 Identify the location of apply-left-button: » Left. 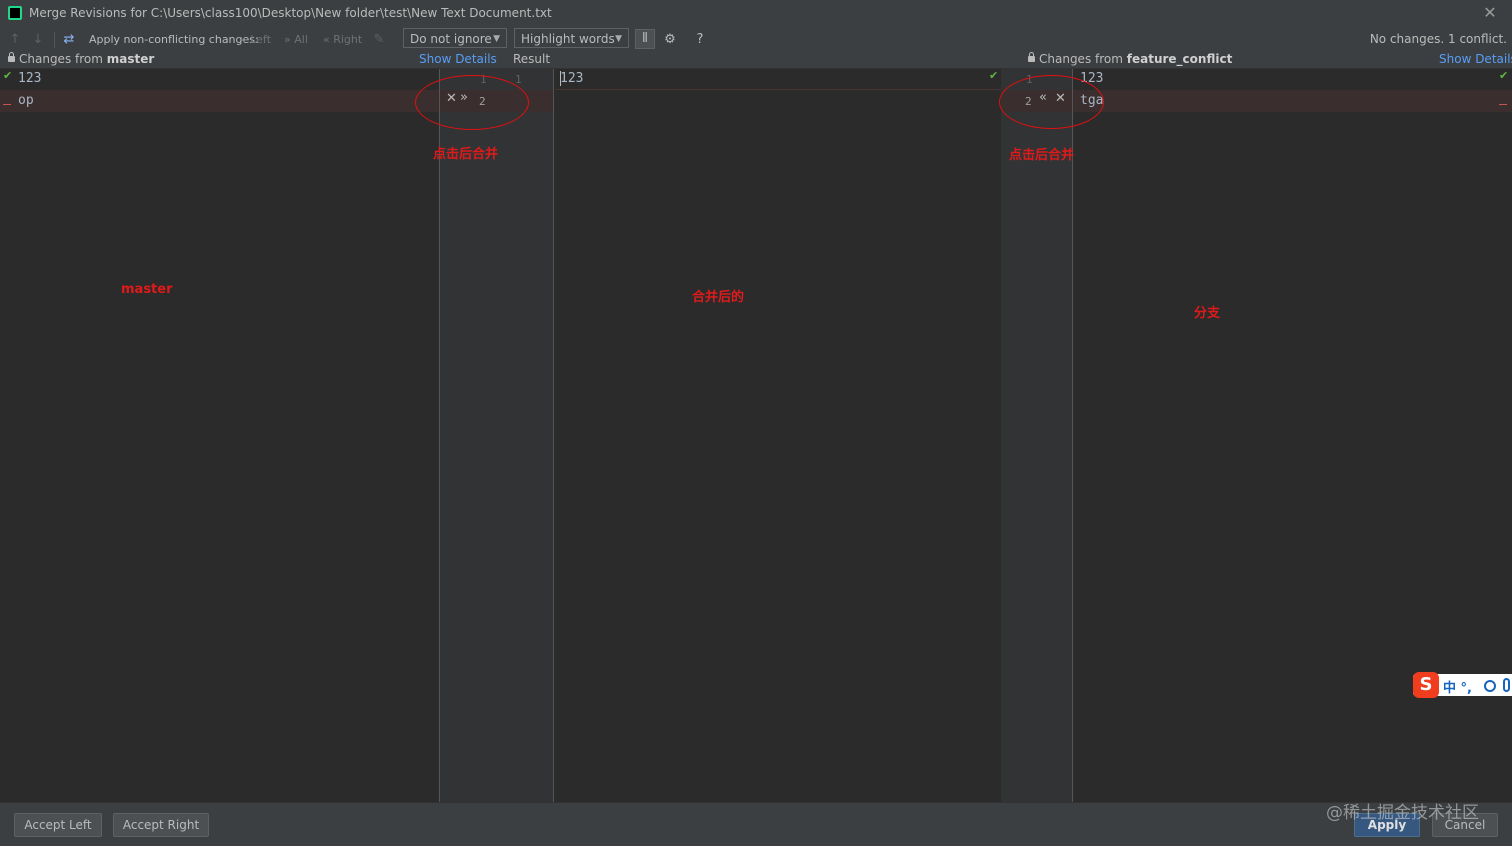
(255, 39).